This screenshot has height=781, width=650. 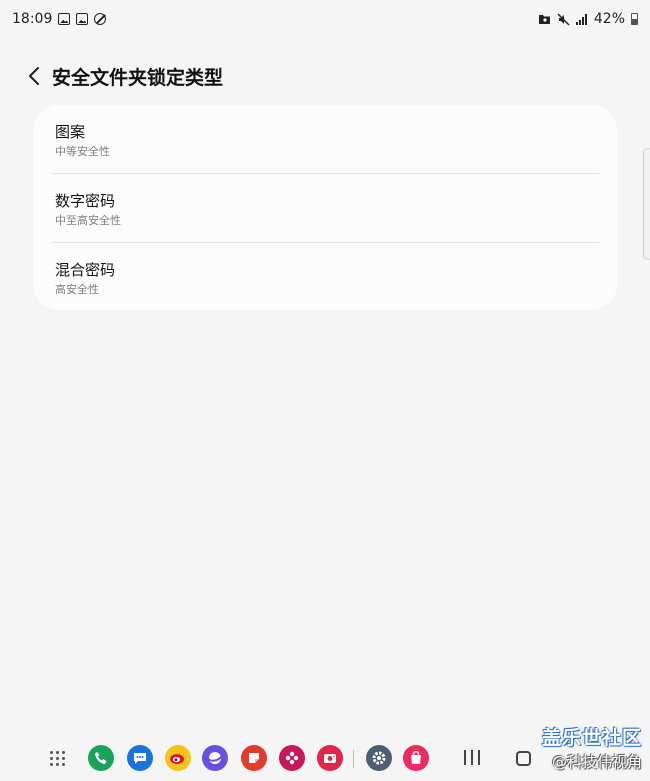 What do you see at coordinates (353, 759) in the screenshot?
I see `taskbar-divider` at bounding box center [353, 759].